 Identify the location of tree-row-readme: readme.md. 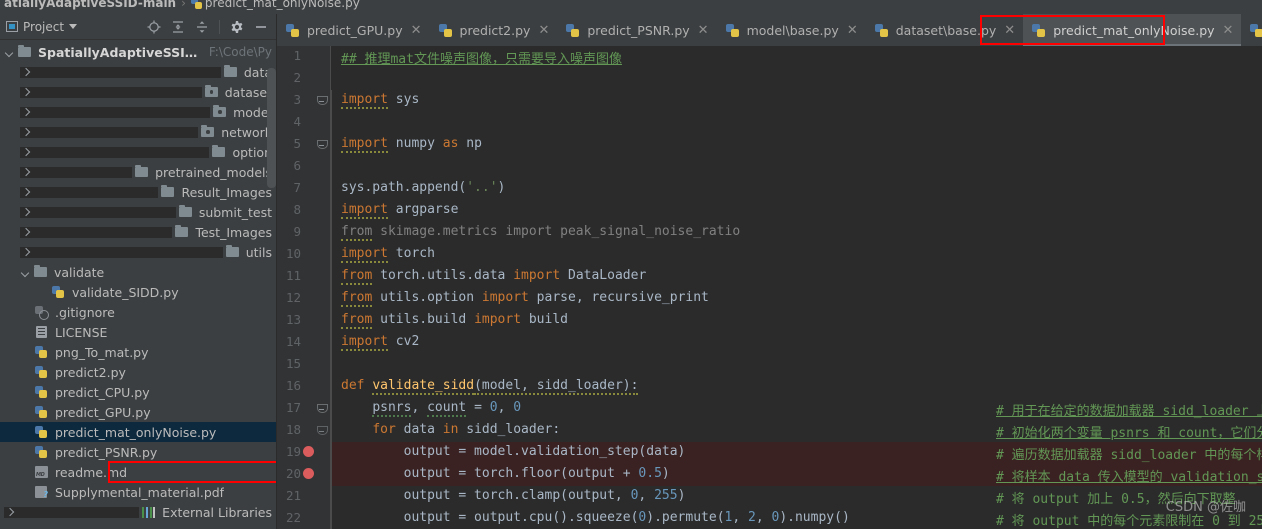
(138, 472).